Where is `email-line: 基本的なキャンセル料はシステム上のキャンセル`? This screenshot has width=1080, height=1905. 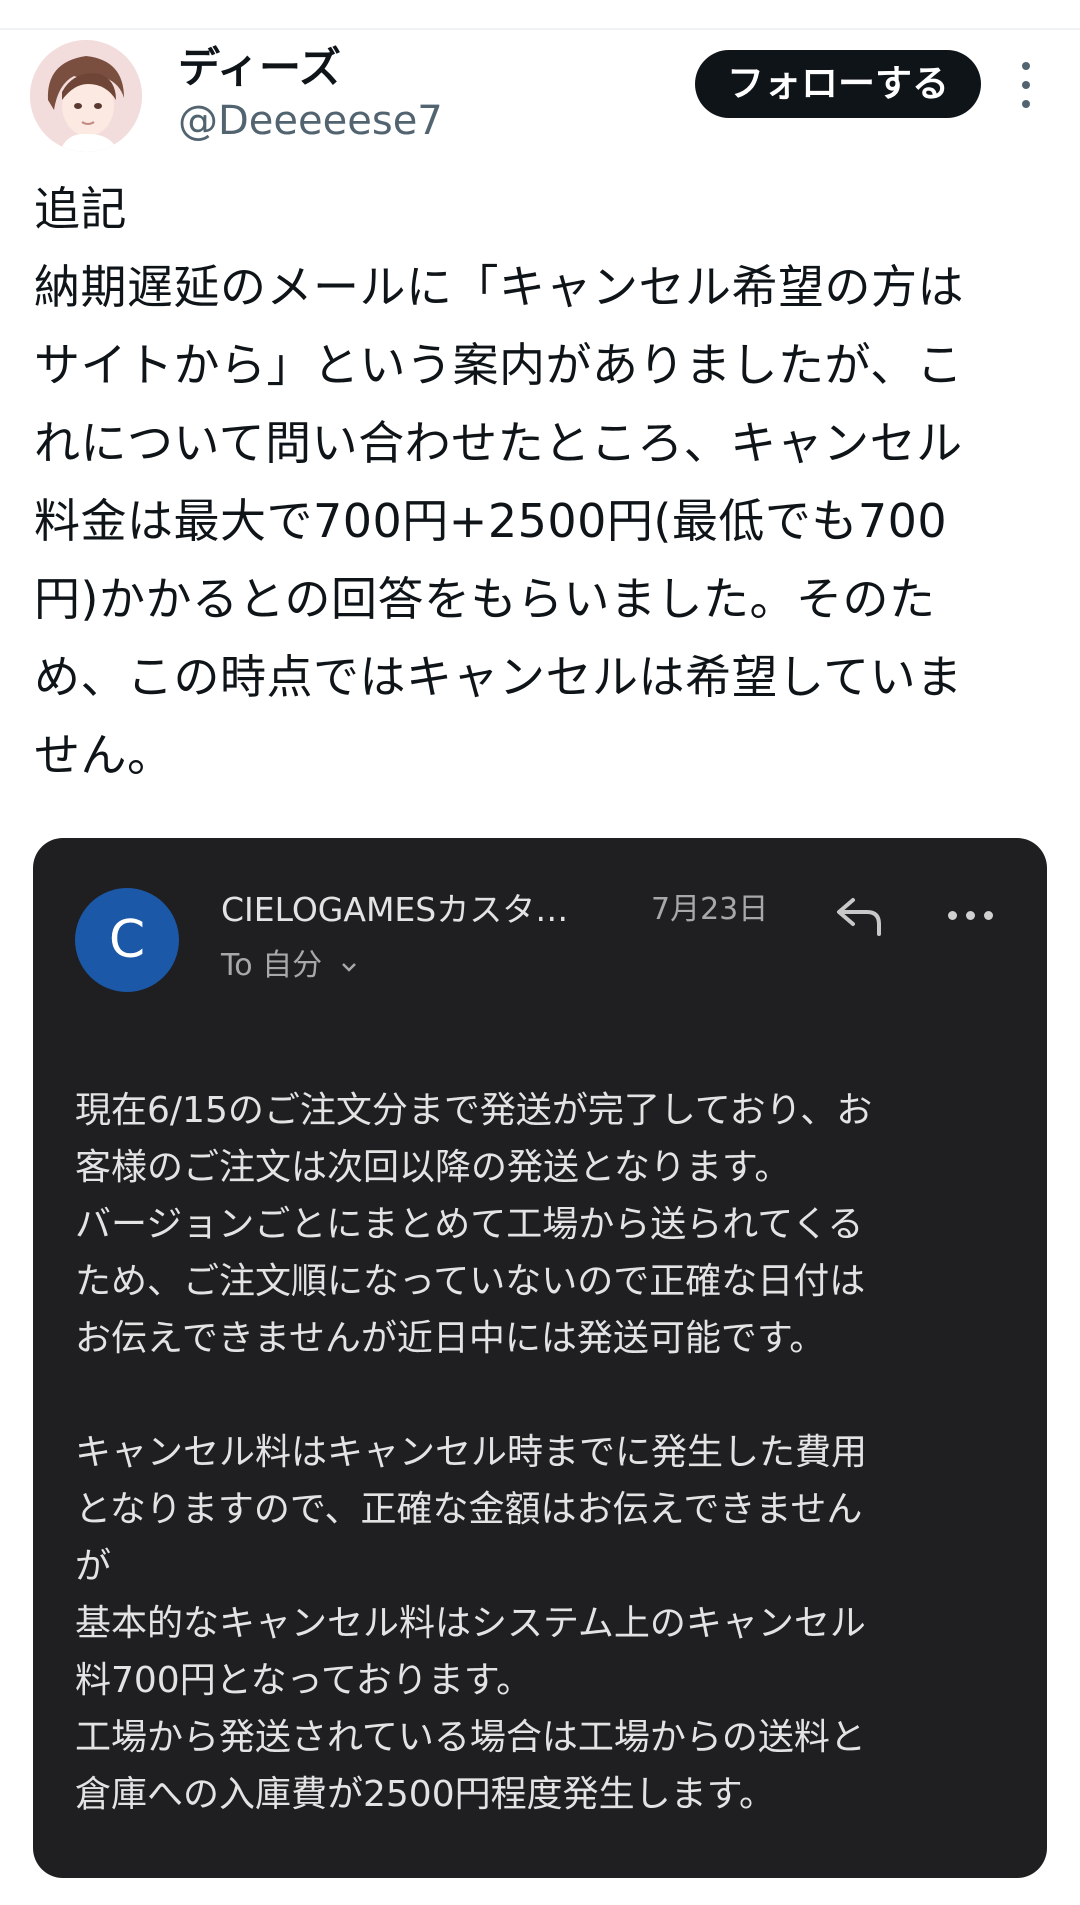
email-line: 基本的なキャンセル料はシステム上のキャンセル is located at coordinates (470, 1623).